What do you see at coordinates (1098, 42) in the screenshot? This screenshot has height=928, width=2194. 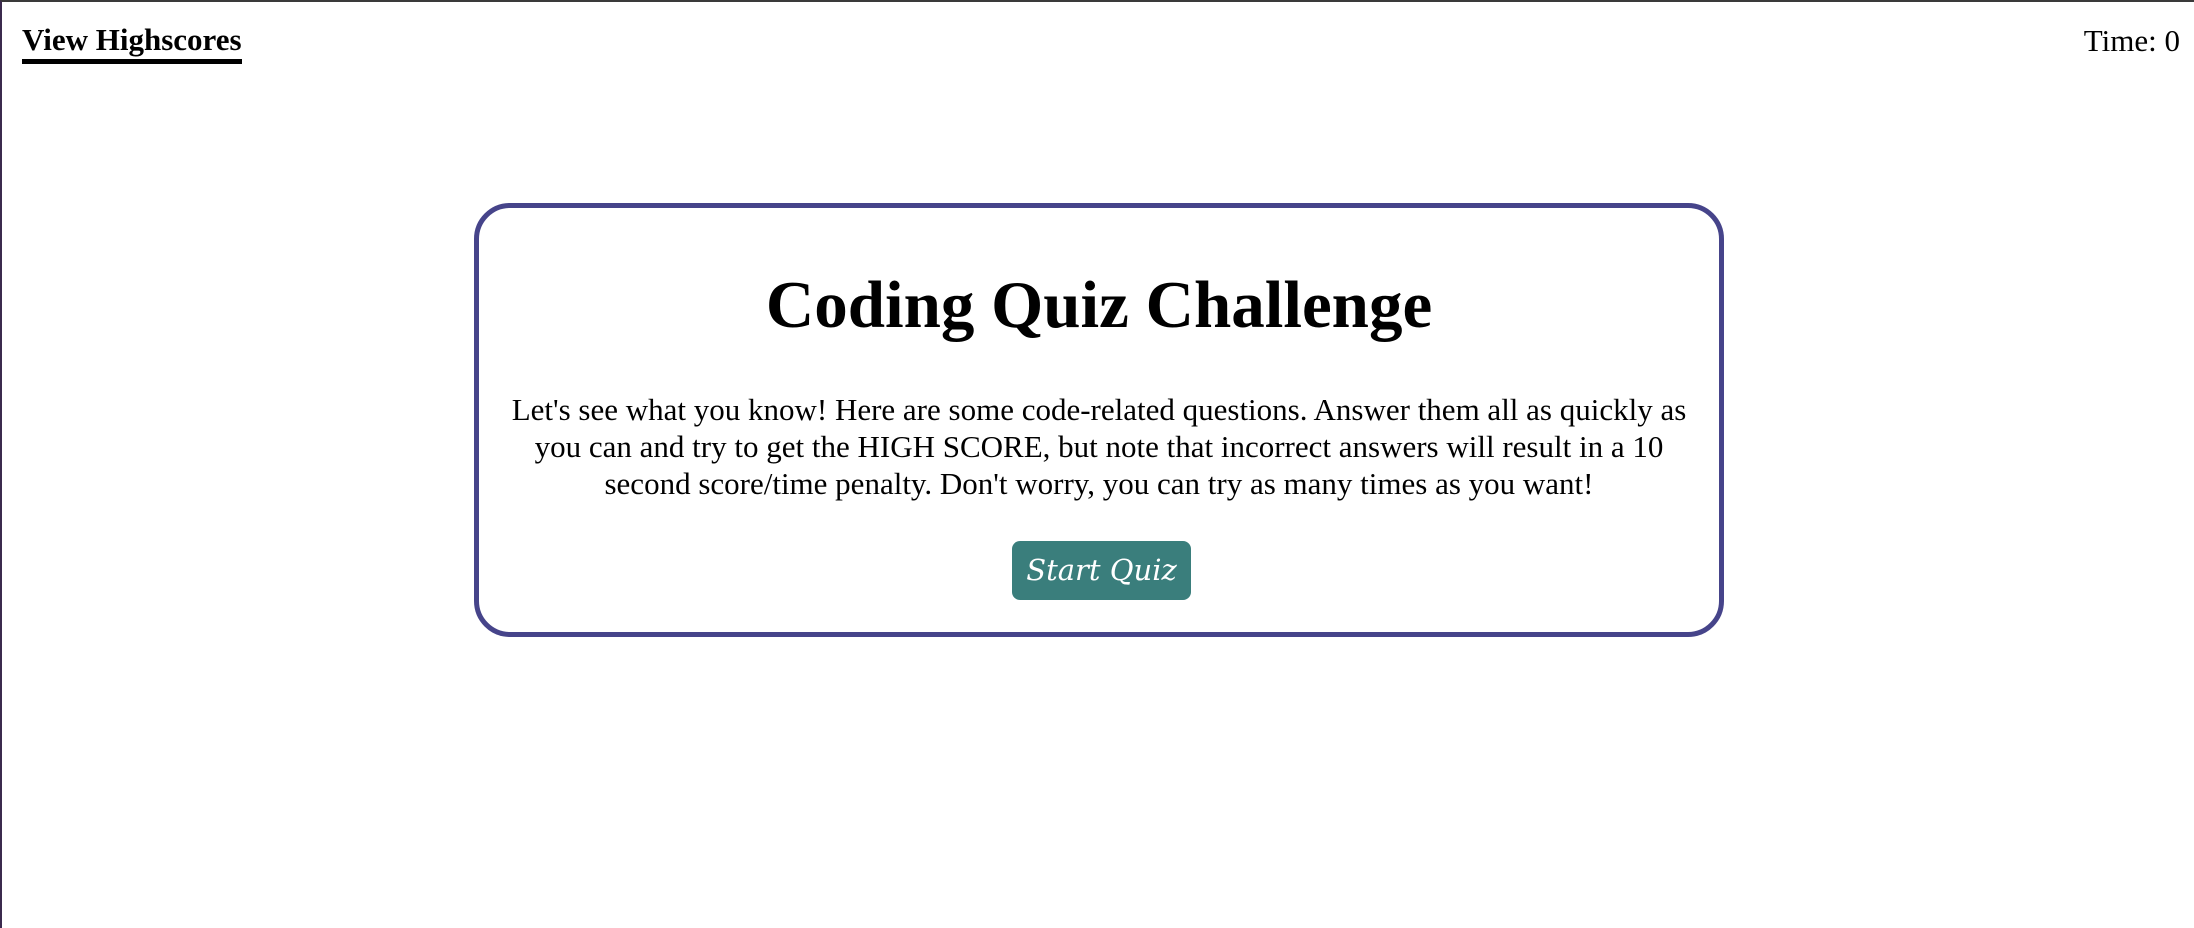 I see `page-header: View Highscores Time: 0` at bounding box center [1098, 42].